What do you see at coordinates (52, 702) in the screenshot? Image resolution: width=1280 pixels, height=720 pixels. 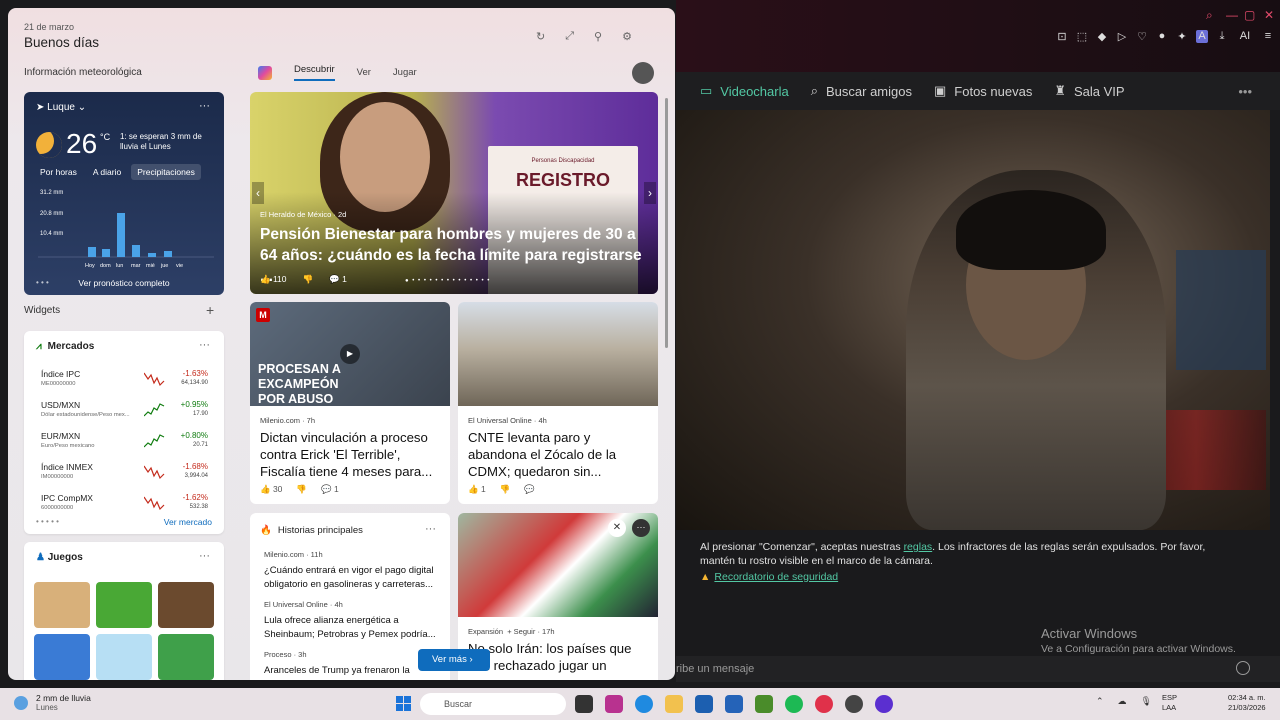 I see `taskbar-weather: 2 mm de lluvia Lunes` at bounding box center [52, 702].